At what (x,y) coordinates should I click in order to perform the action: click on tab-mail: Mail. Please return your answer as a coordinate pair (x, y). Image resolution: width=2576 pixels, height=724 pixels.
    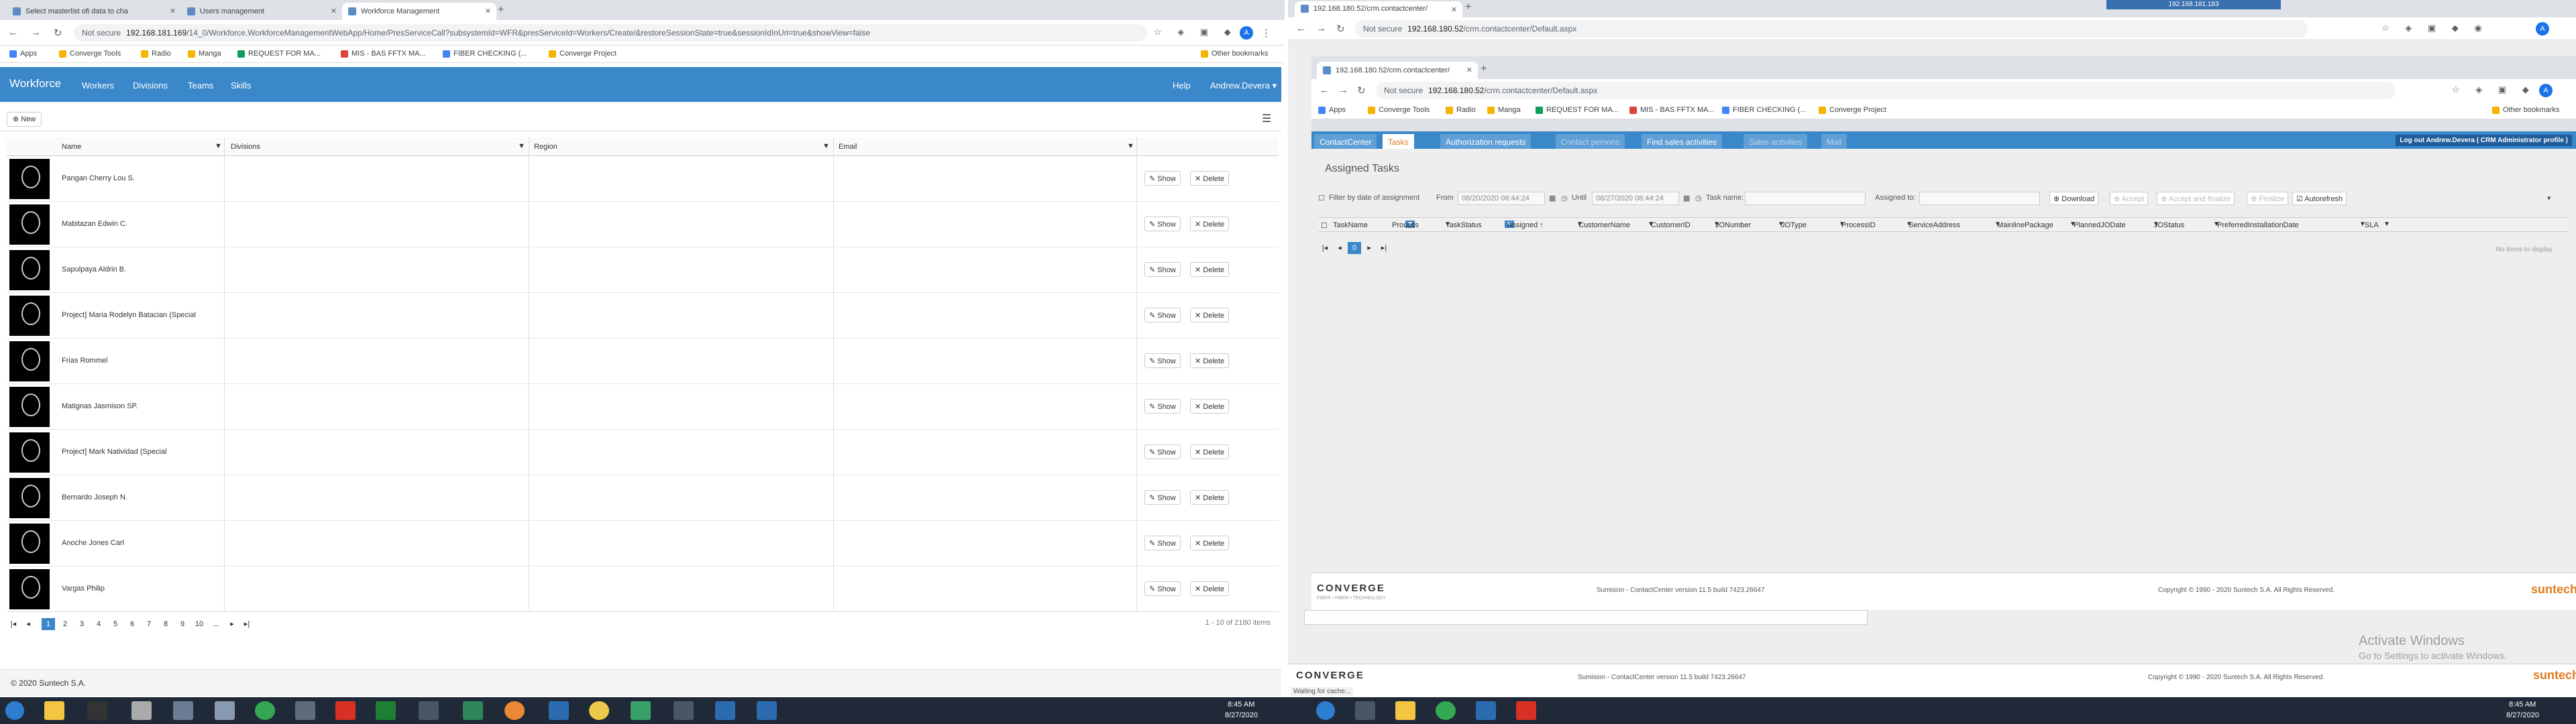
    Looking at the image, I should click on (1834, 141).